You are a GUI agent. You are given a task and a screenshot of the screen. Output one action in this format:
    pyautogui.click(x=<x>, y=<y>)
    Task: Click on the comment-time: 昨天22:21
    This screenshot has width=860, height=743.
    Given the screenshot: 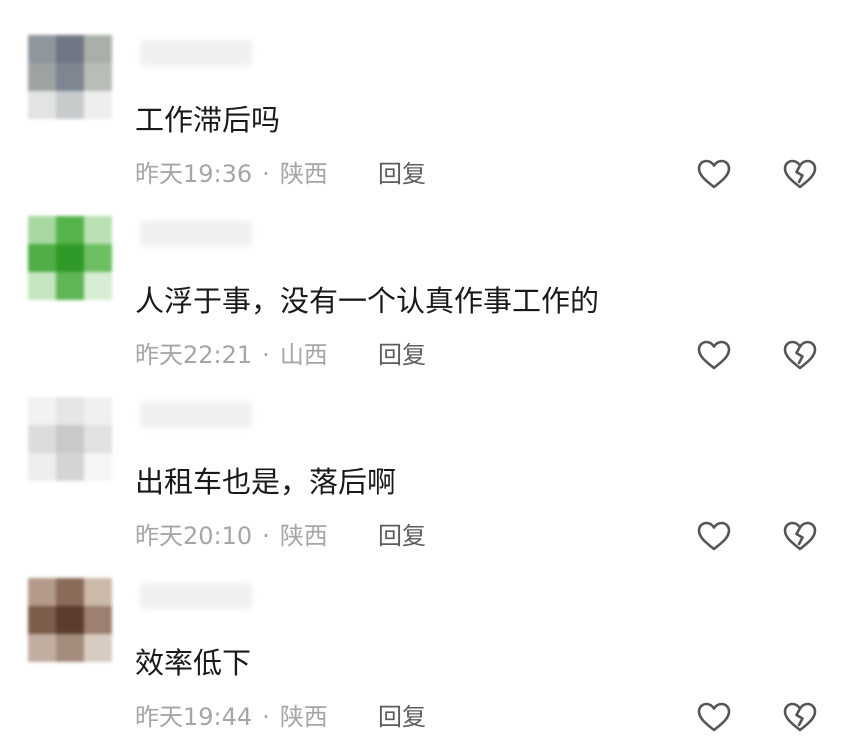 What is the action you would take?
    pyautogui.click(x=194, y=355)
    